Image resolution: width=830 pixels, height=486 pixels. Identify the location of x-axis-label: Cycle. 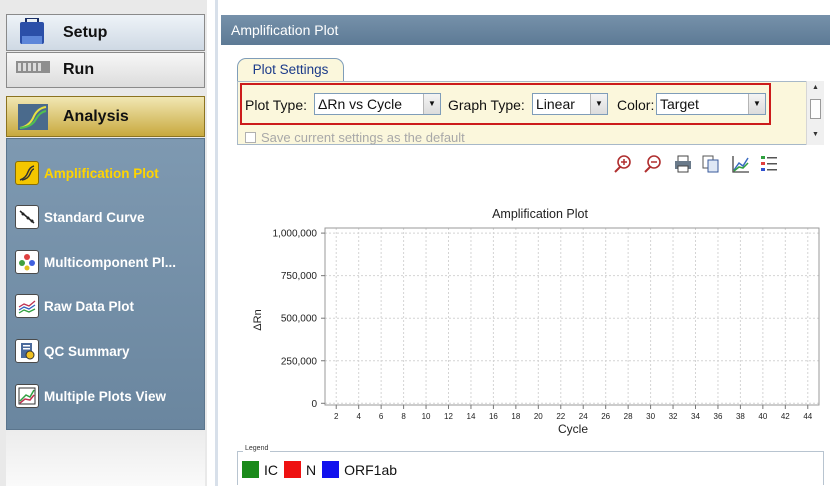
(573, 429).